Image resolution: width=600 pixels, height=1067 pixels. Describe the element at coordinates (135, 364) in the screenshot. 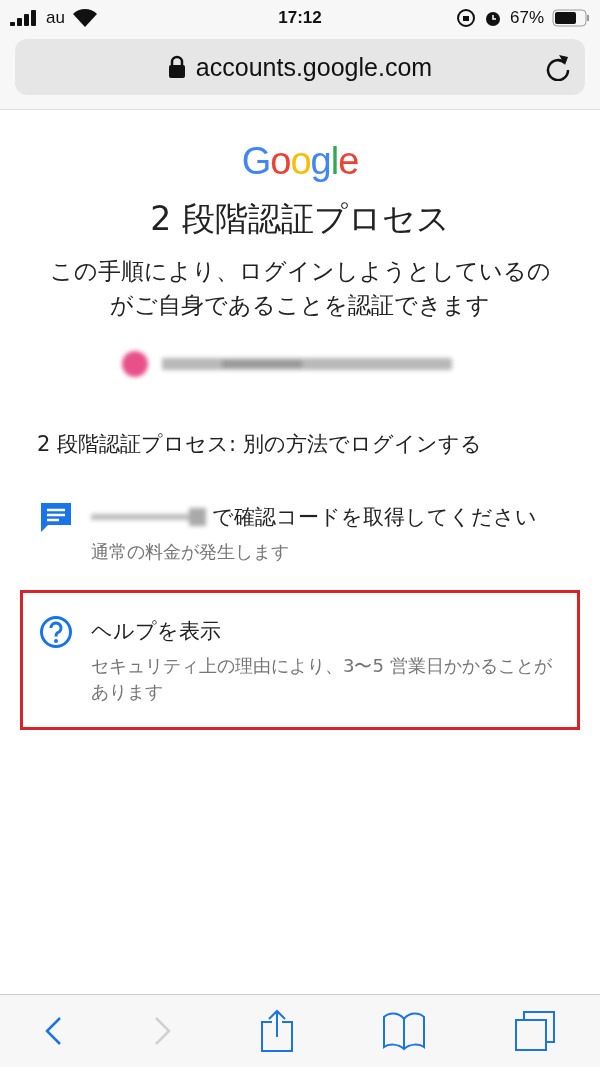

I see `avatar-icon` at that location.